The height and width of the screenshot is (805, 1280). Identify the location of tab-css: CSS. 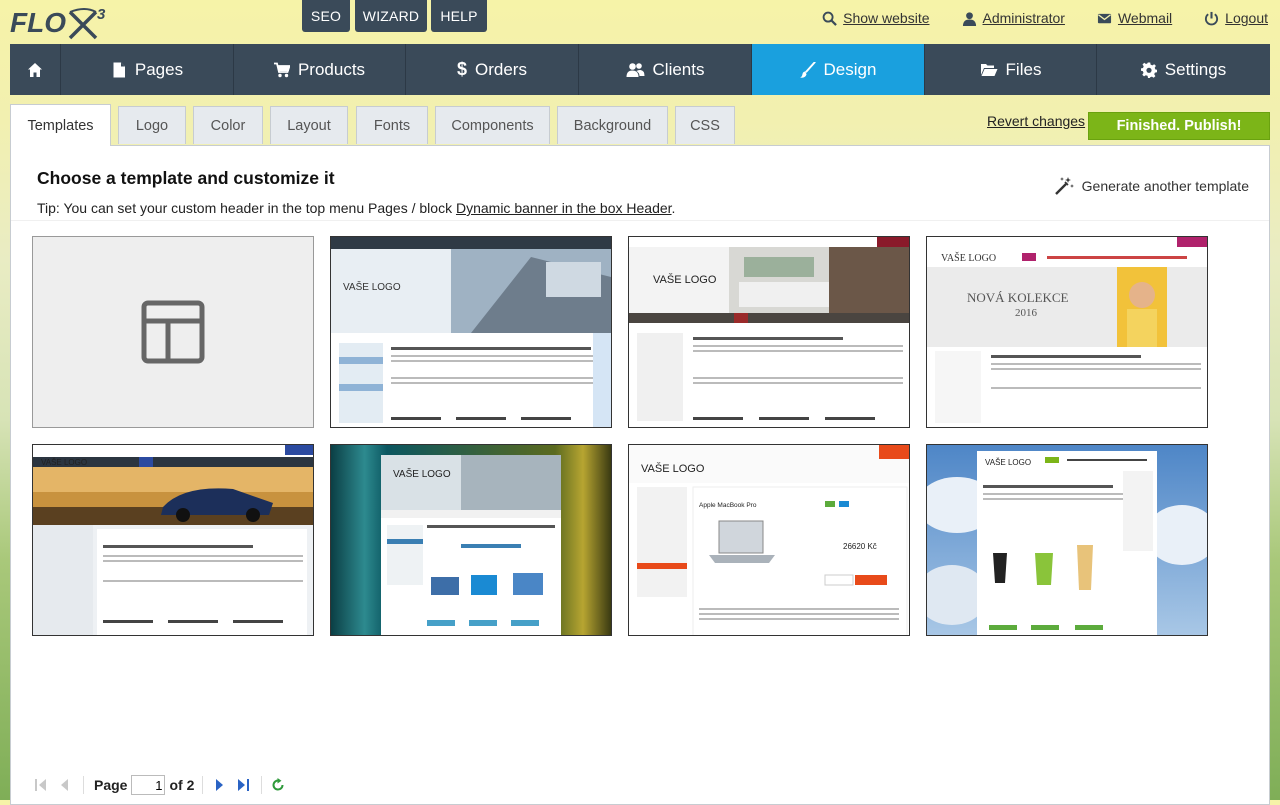
(705, 125).